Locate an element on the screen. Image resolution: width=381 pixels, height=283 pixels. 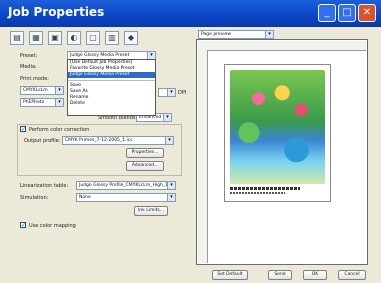
print-mode-select: CMYKLcLm ▾ is located at coordinates (42, 90).